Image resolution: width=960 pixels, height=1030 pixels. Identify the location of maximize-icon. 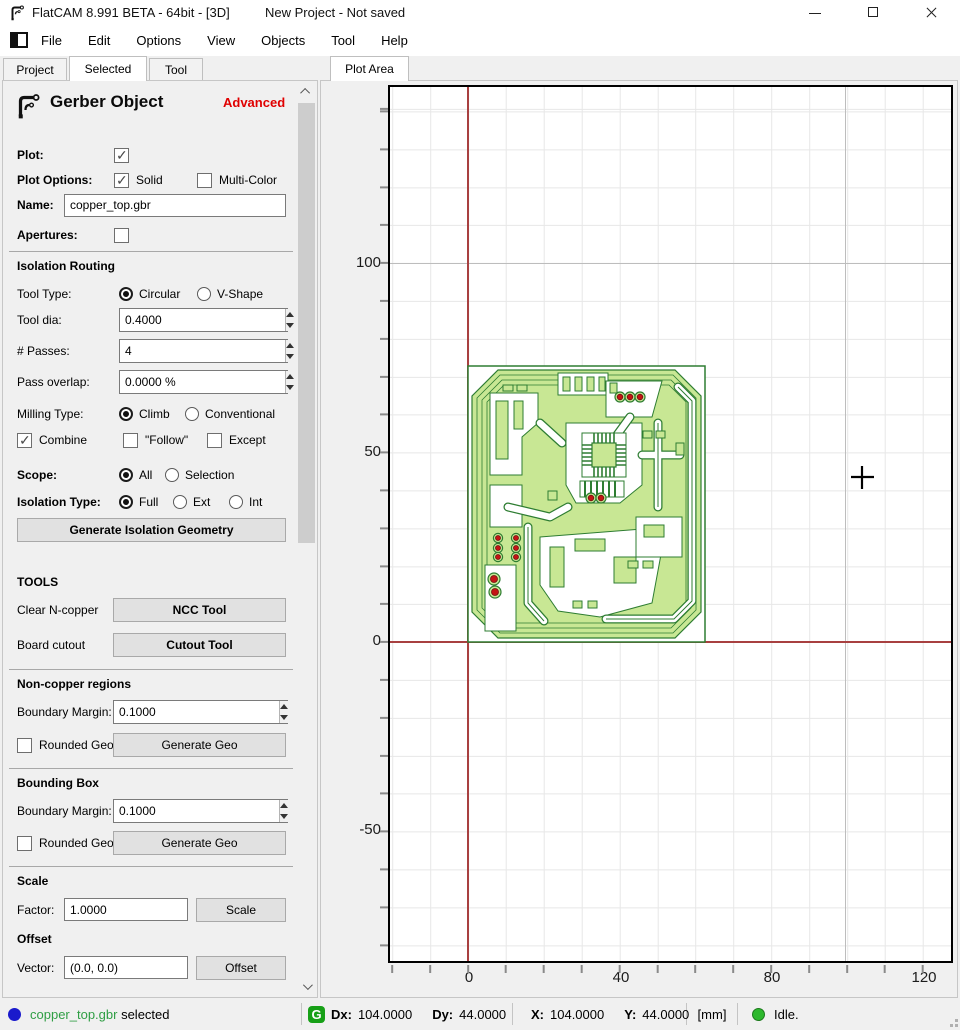
(873, 12).